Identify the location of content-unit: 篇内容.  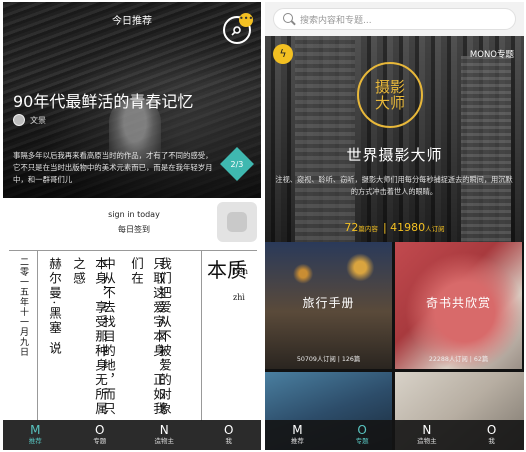
(368, 229).